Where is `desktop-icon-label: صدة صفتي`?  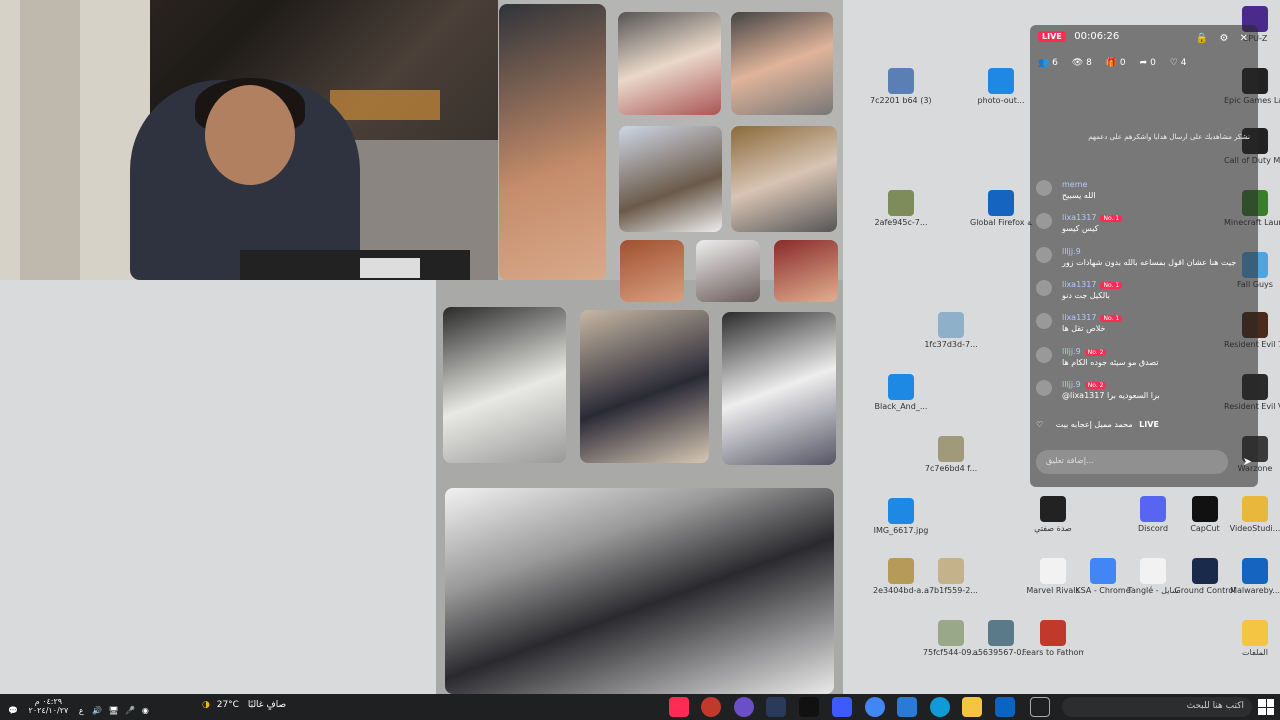
desktop-icon-label: صدة صفتي is located at coordinates (1053, 528).